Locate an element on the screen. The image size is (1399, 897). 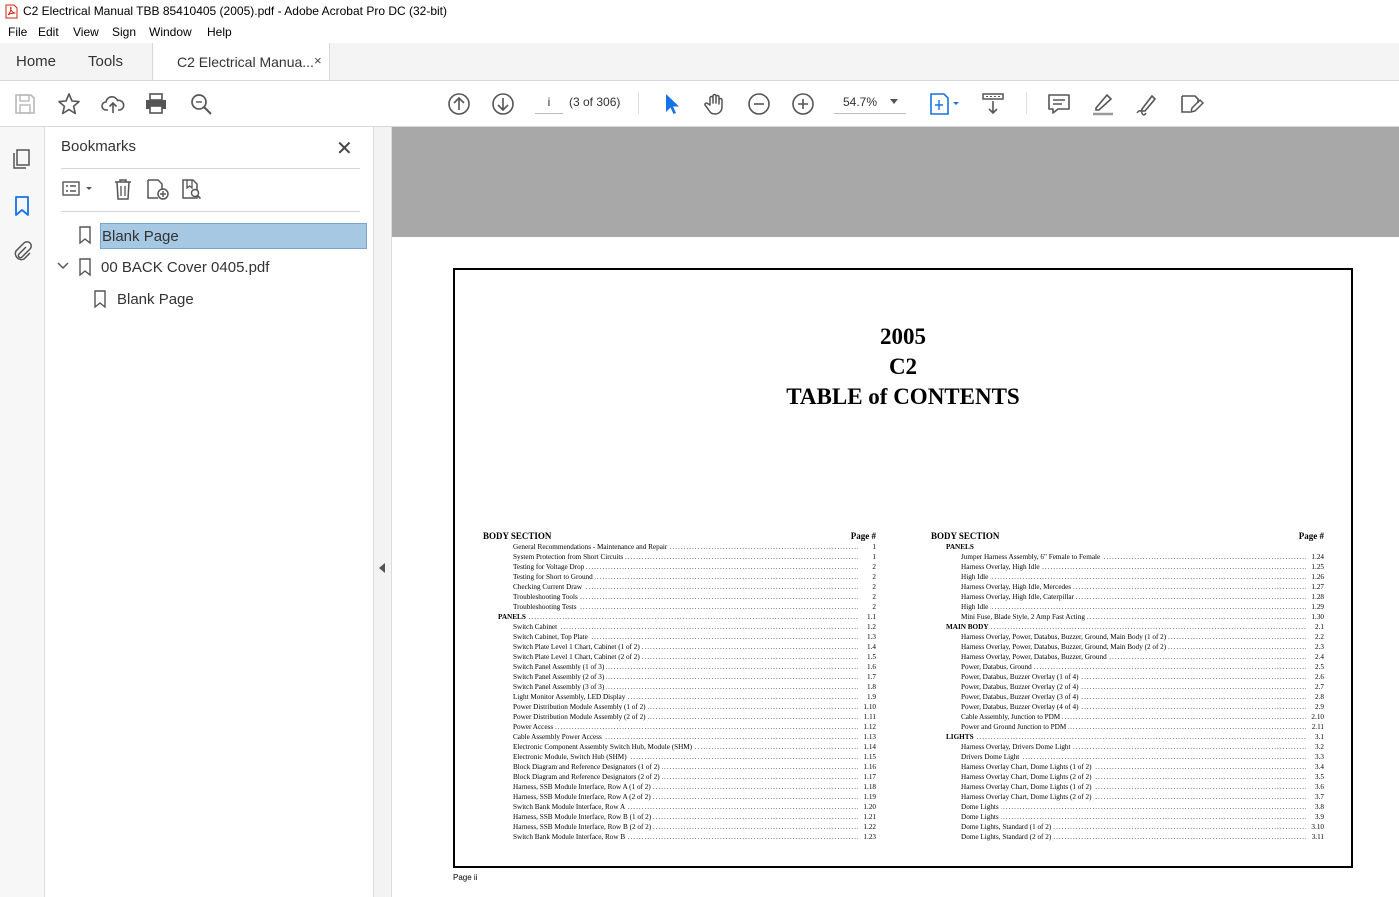
menu-window: Window is located at coordinates (170, 32).